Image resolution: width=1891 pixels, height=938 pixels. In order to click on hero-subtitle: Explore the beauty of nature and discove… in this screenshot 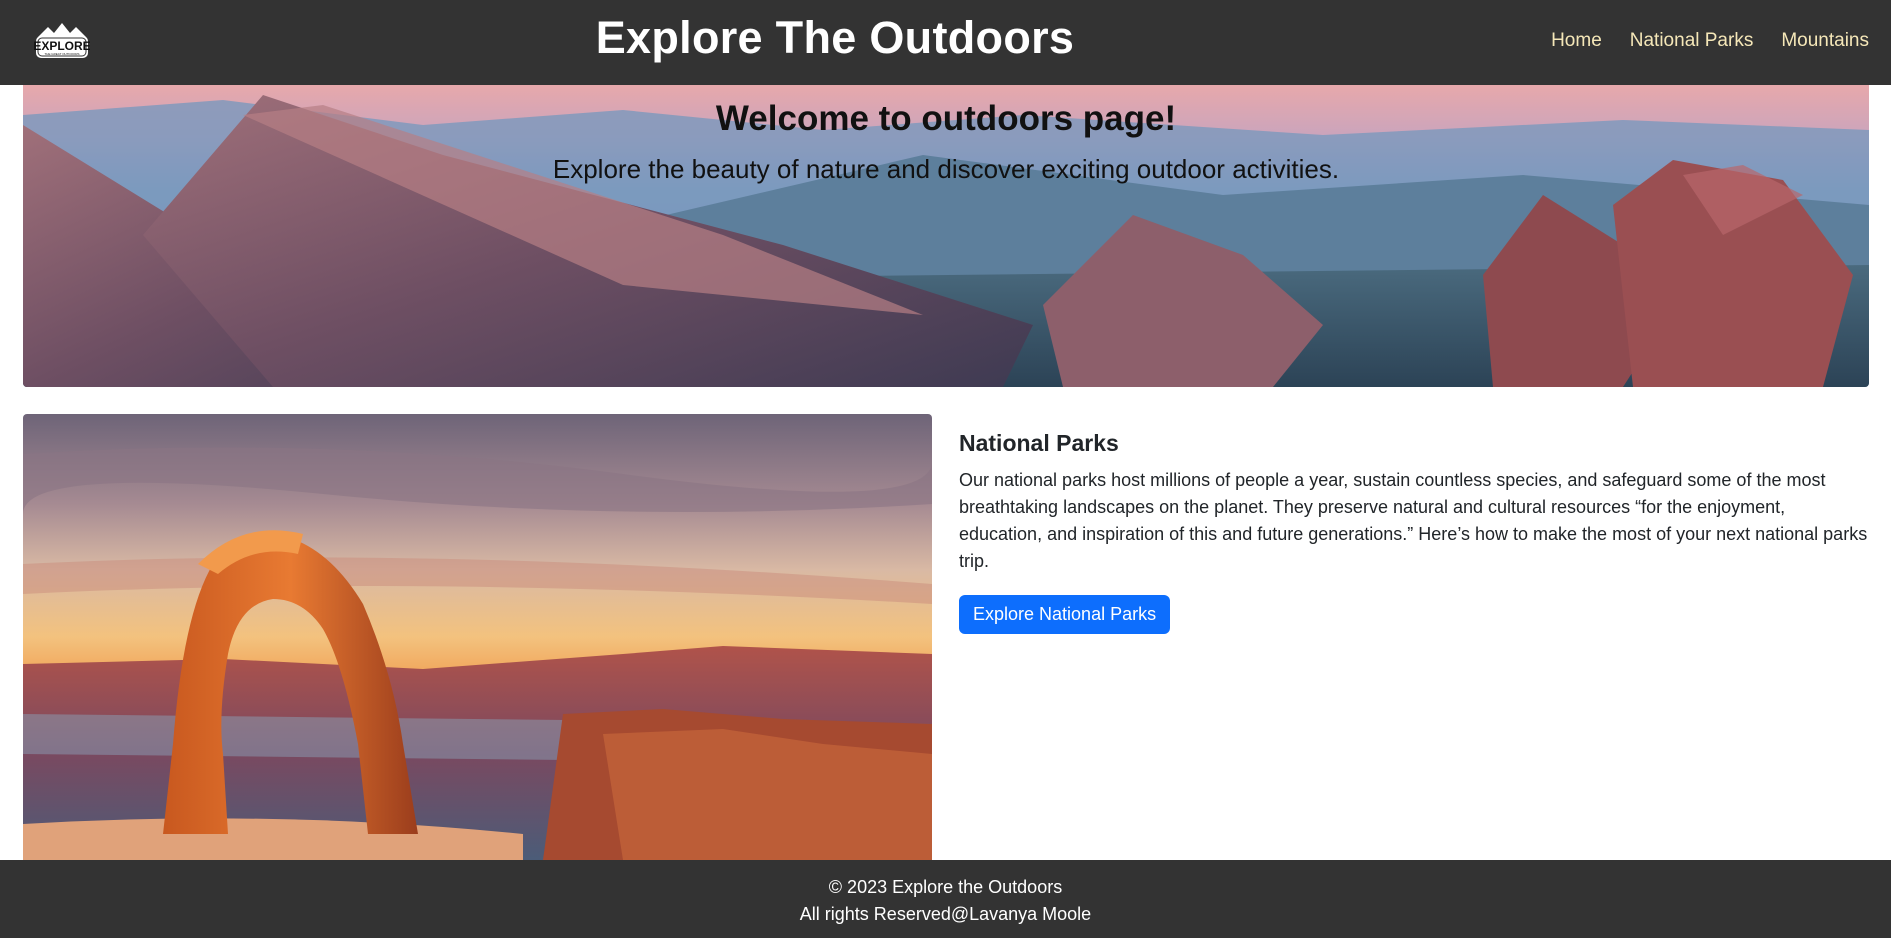, I will do `click(946, 169)`.